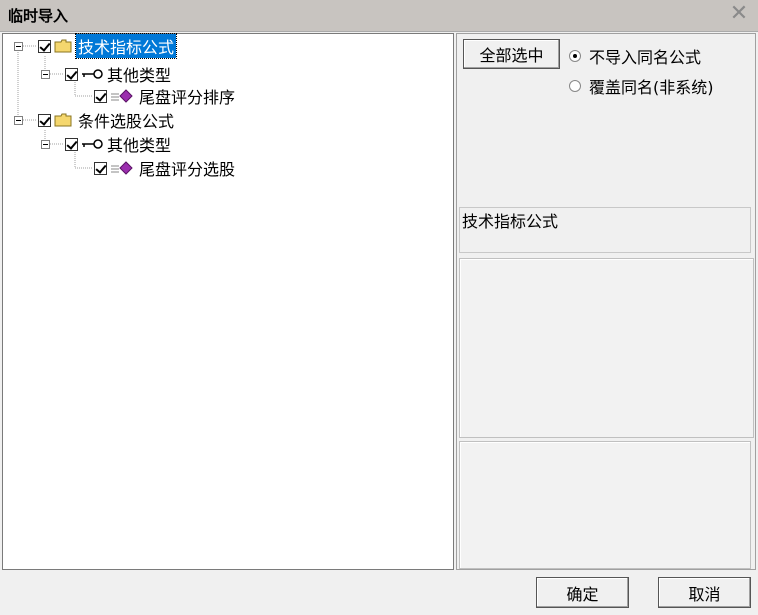 The image size is (758, 615). I want to click on tree-node-tail-score-screen: 尾盘评分选股, so click(165, 168).